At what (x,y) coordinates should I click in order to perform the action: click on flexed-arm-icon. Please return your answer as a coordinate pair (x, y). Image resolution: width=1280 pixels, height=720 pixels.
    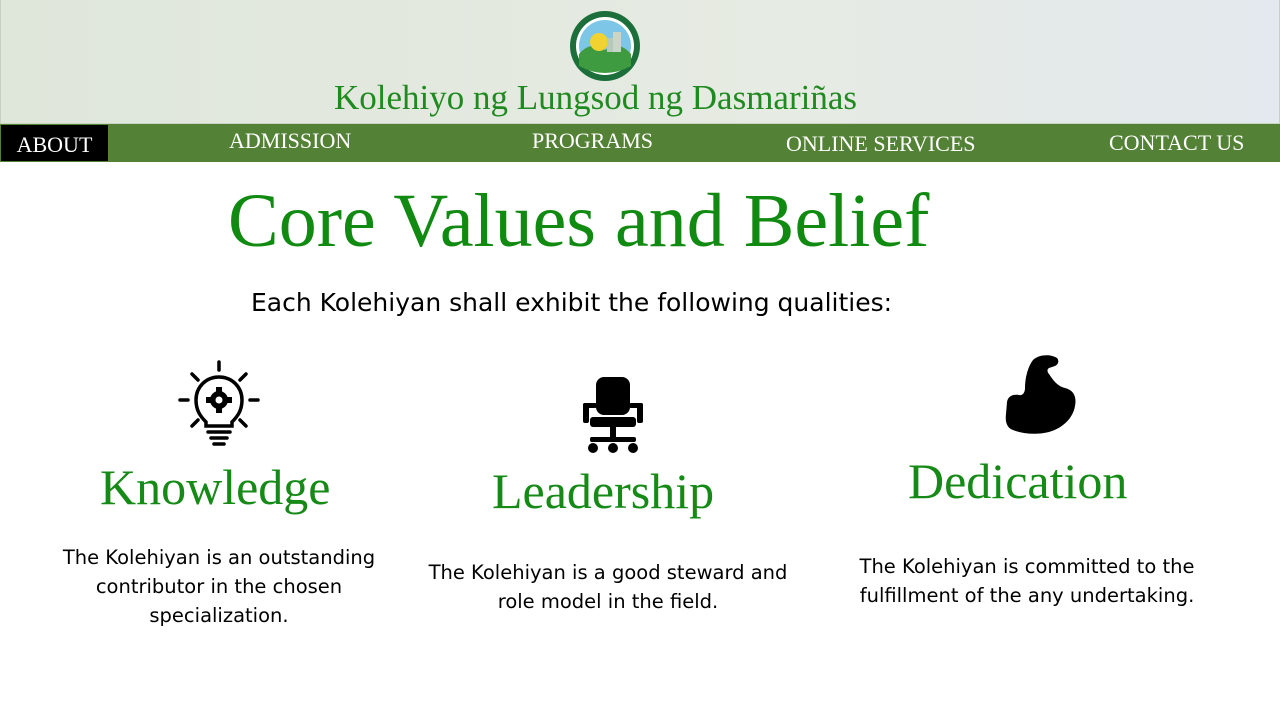
    Looking at the image, I should click on (1040, 394).